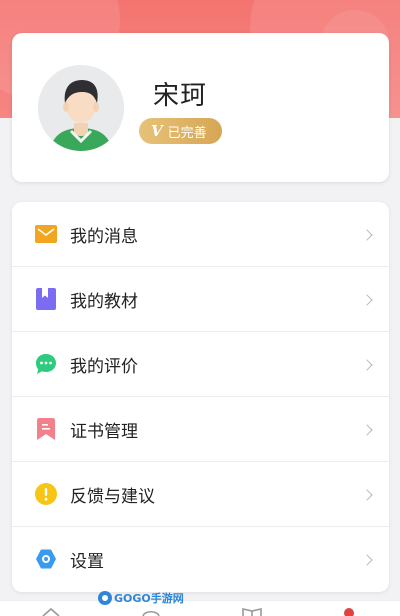  What do you see at coordinates (149, 598) in the screenshot?
I see `watermark-text: GOGO手游网` at bounding box center [149, 598].